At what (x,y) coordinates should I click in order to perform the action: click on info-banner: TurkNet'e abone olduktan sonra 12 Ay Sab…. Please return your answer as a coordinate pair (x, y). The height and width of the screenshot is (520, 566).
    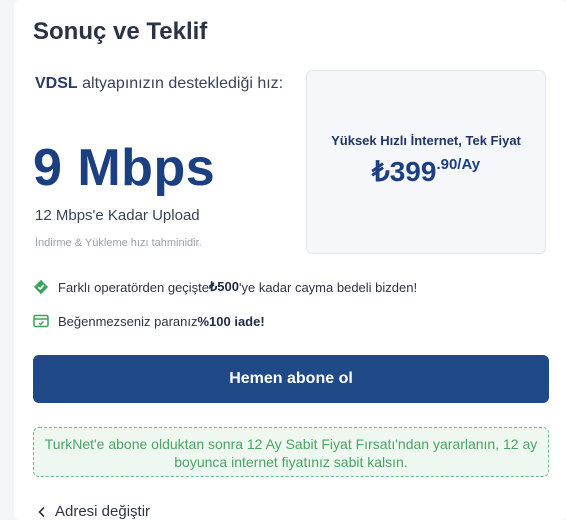
    Looking at the image, I should click on (291, 452).